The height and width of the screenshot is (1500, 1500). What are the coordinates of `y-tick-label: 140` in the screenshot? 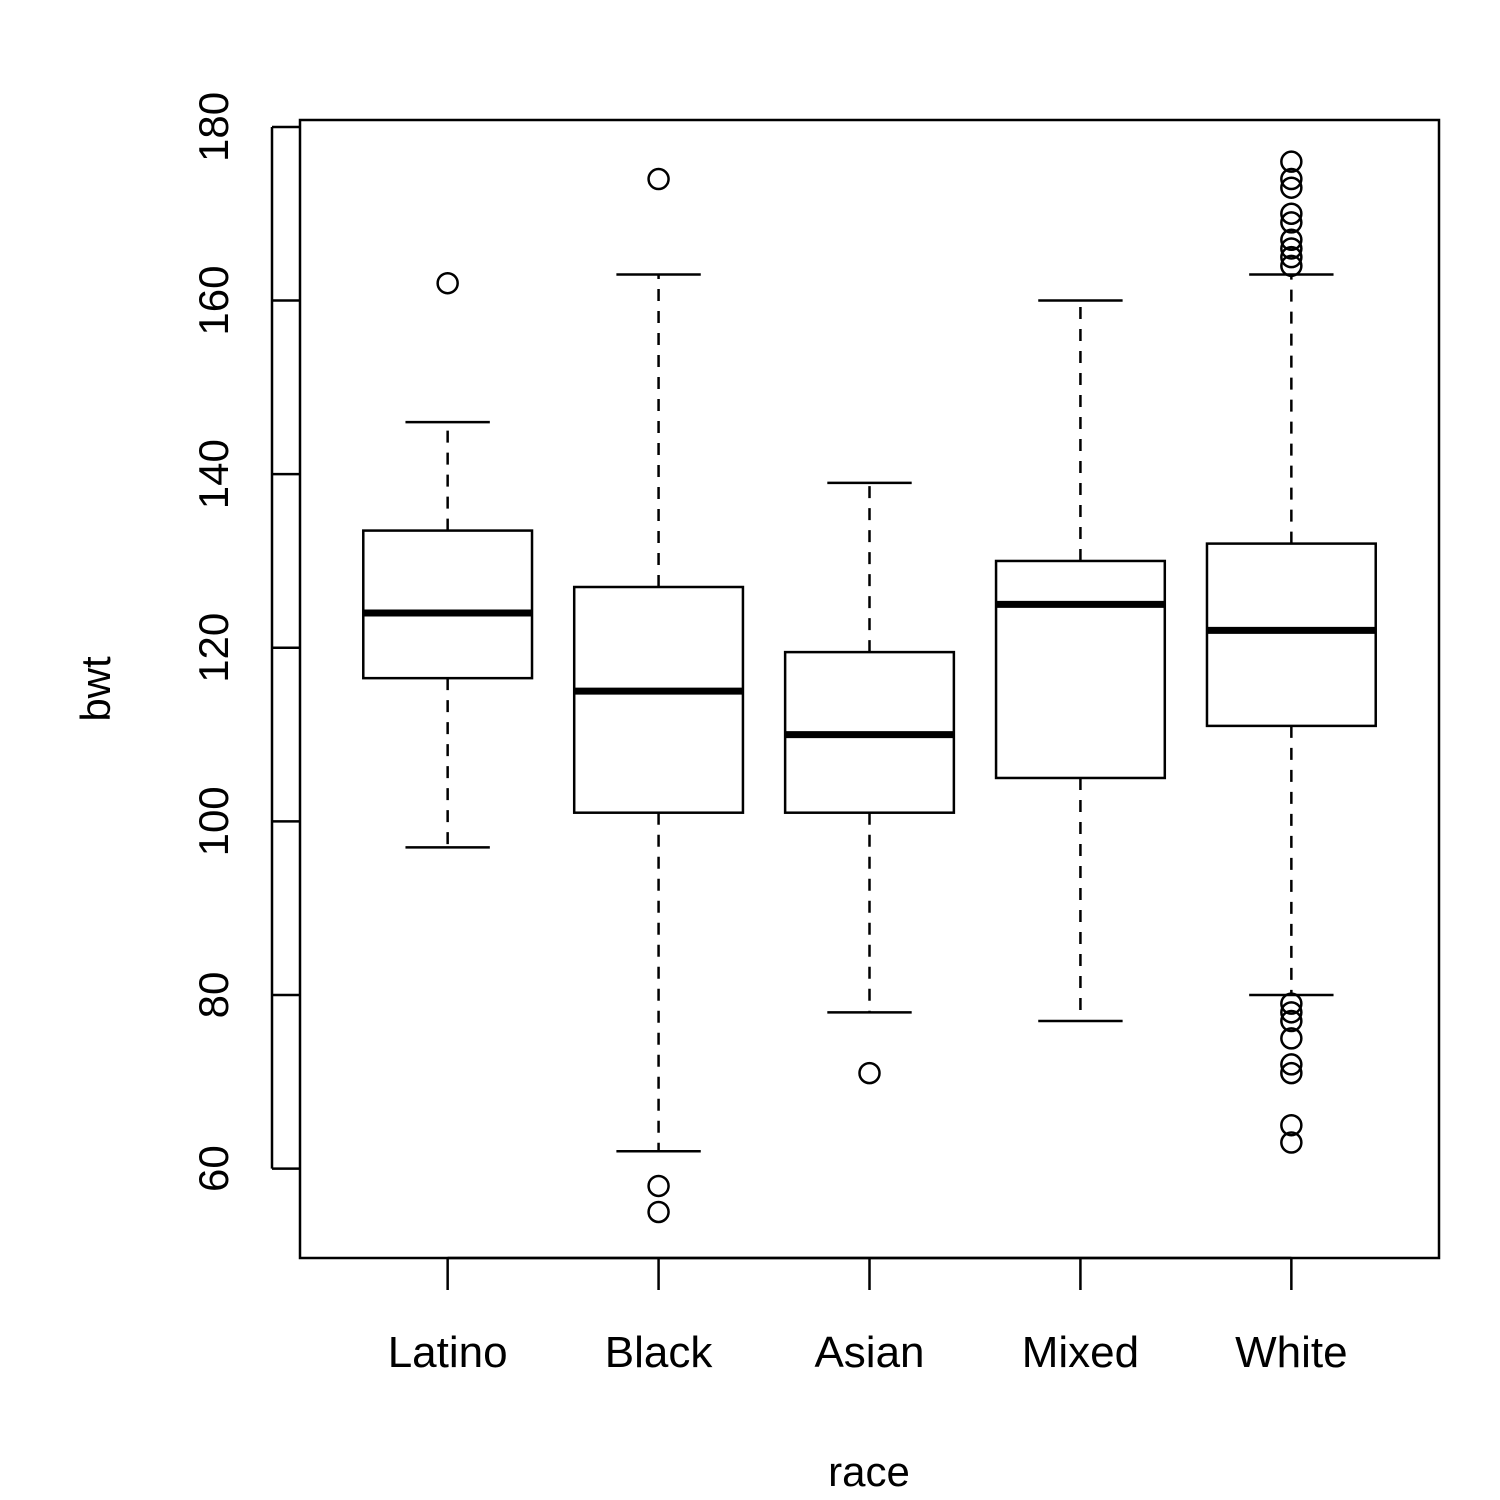 It's located at (213, 474).